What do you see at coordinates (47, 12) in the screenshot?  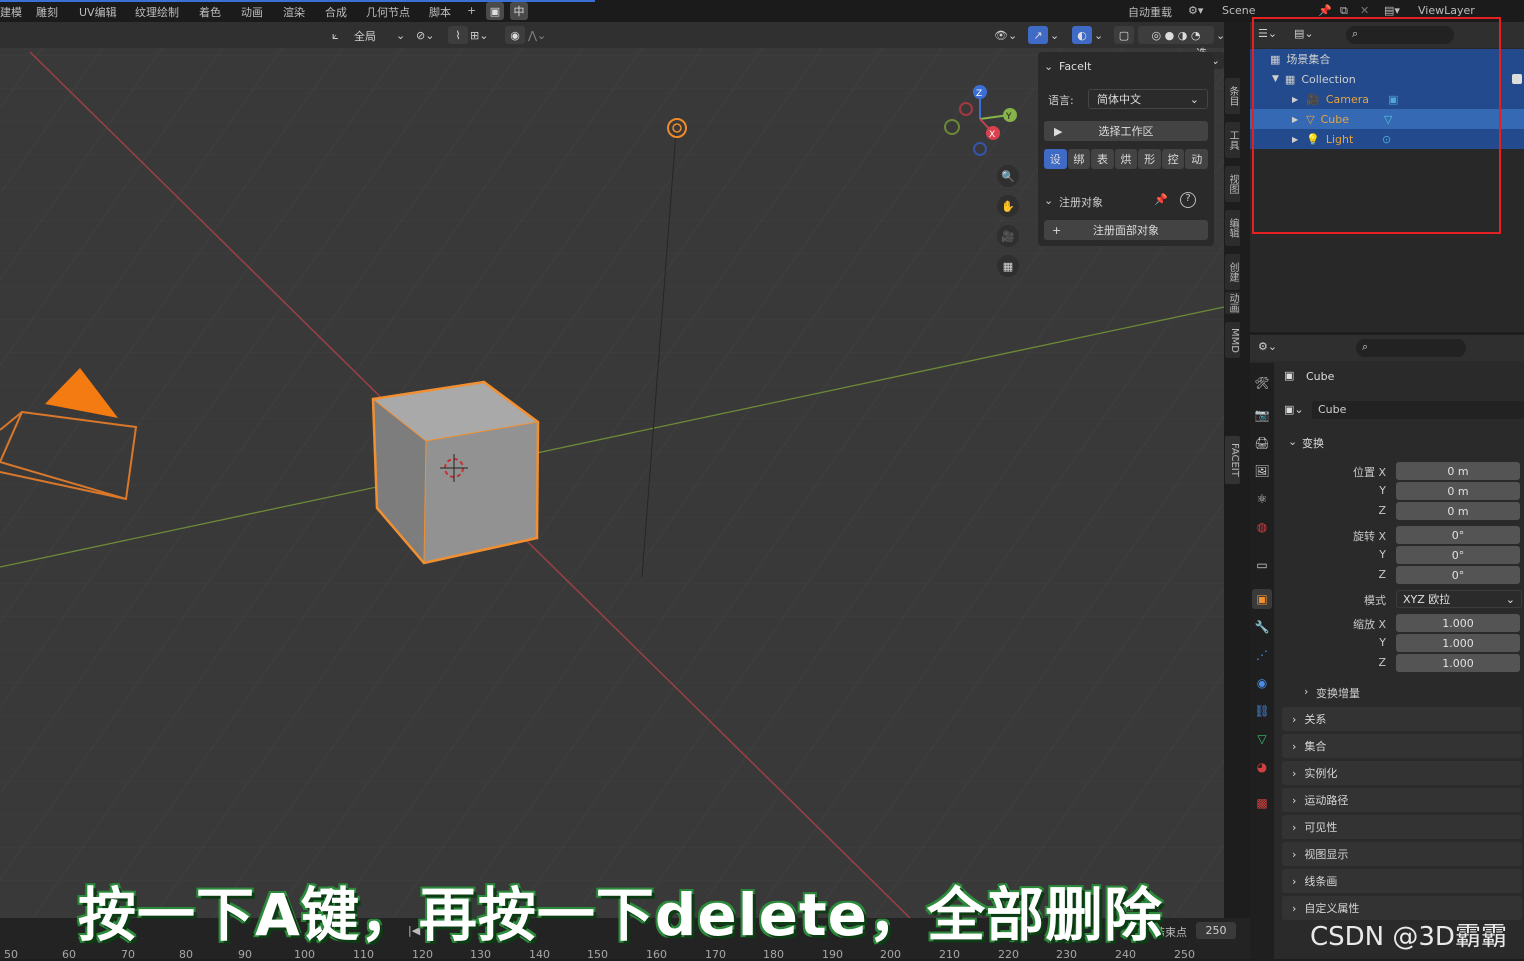 I see `workspace-tab-sculpt: 雕刻` at bounding box center [47, 12].